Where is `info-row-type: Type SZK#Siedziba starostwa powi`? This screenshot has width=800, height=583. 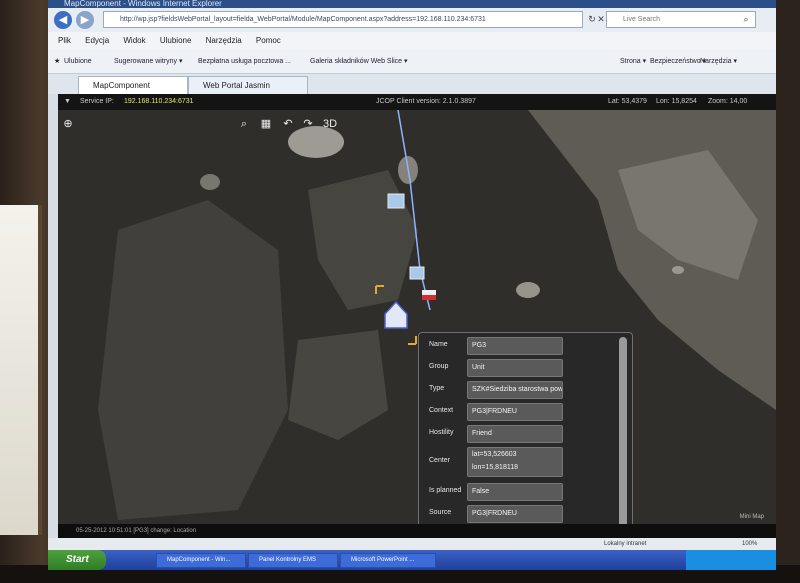 info-row-type: Type SZK#Siedziba starostwa powi is located at coordinates (519, 391).